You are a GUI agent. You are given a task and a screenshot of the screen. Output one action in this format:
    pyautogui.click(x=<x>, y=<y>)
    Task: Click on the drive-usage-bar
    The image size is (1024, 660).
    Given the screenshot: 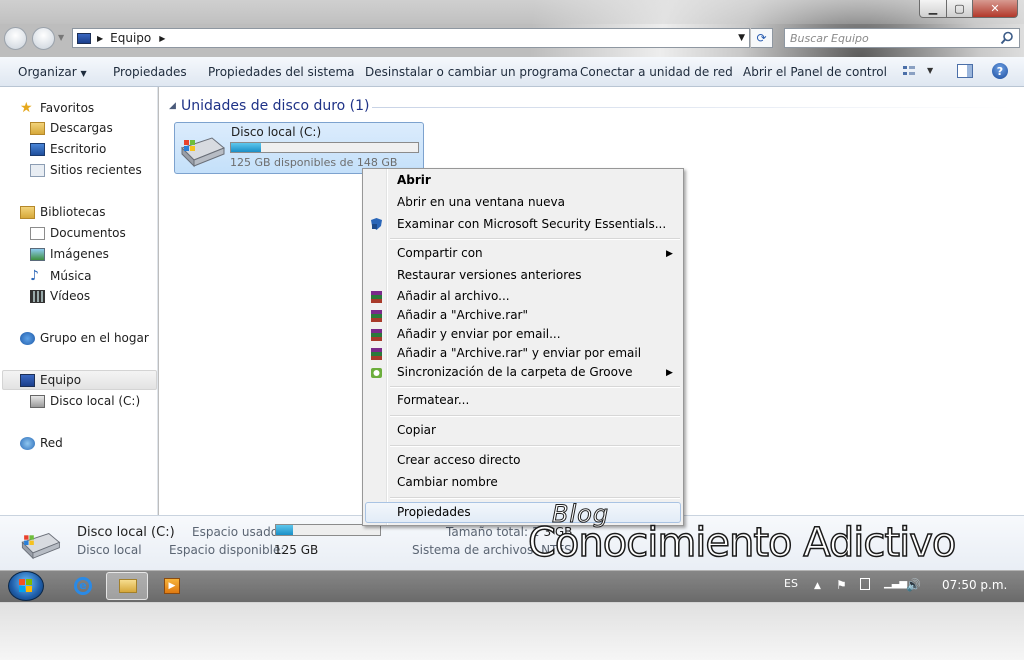 What is the action you would take?
    pyautogui.click(x=324, y=147)
    